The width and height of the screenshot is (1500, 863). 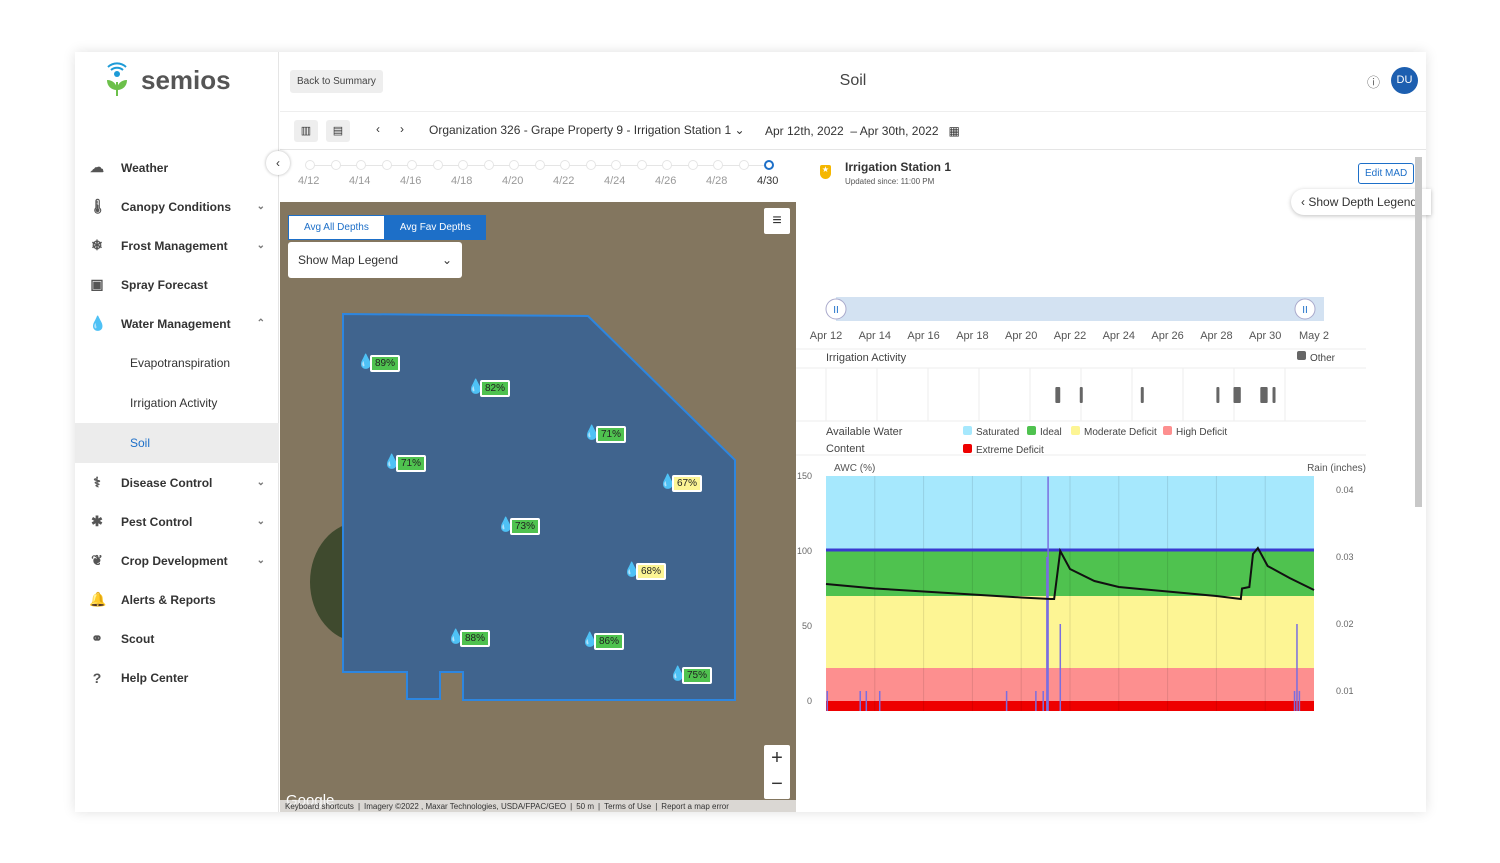 I want to click on sidebar-subitem-irrigation-activity: Irrigation Activity, so click(x=177, y=403).